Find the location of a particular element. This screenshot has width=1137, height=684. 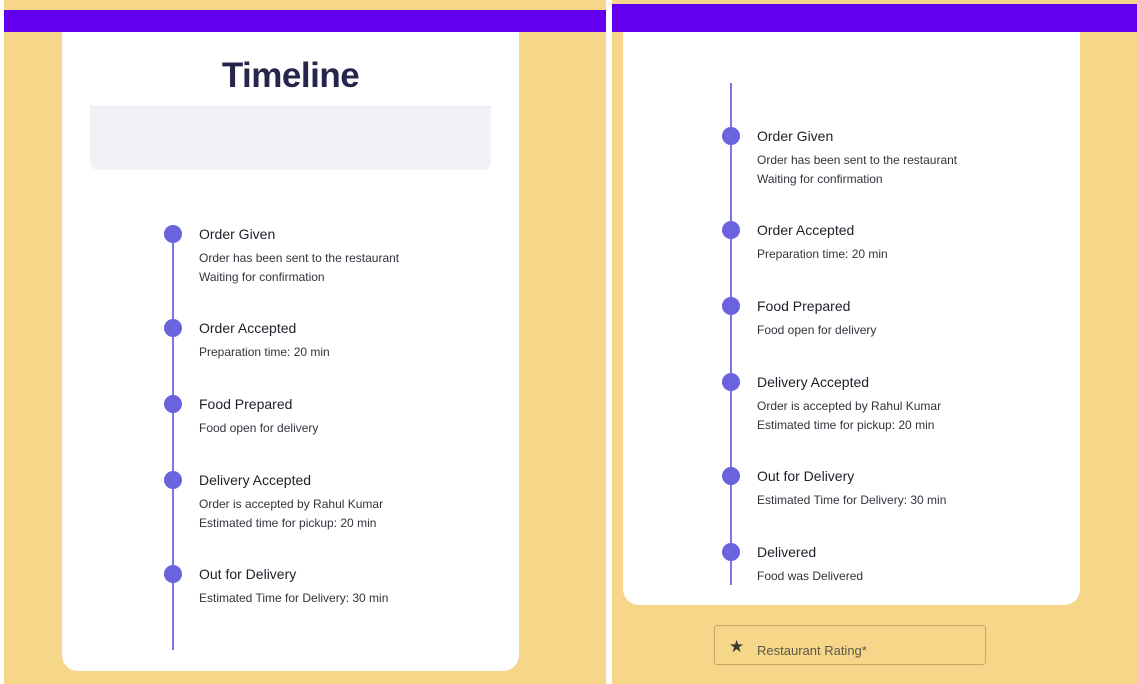

timeline-step-description: Food was Delivered is located at coordinates (810, 576).